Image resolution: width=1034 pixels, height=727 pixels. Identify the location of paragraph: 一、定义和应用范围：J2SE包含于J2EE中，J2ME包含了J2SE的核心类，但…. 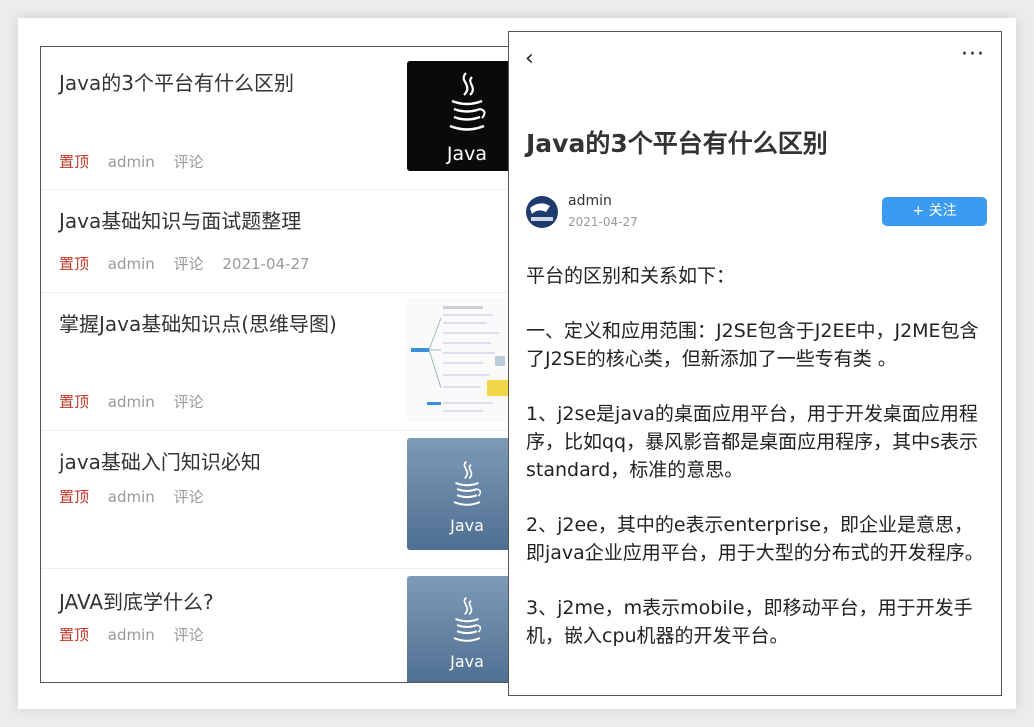
(752, 345).